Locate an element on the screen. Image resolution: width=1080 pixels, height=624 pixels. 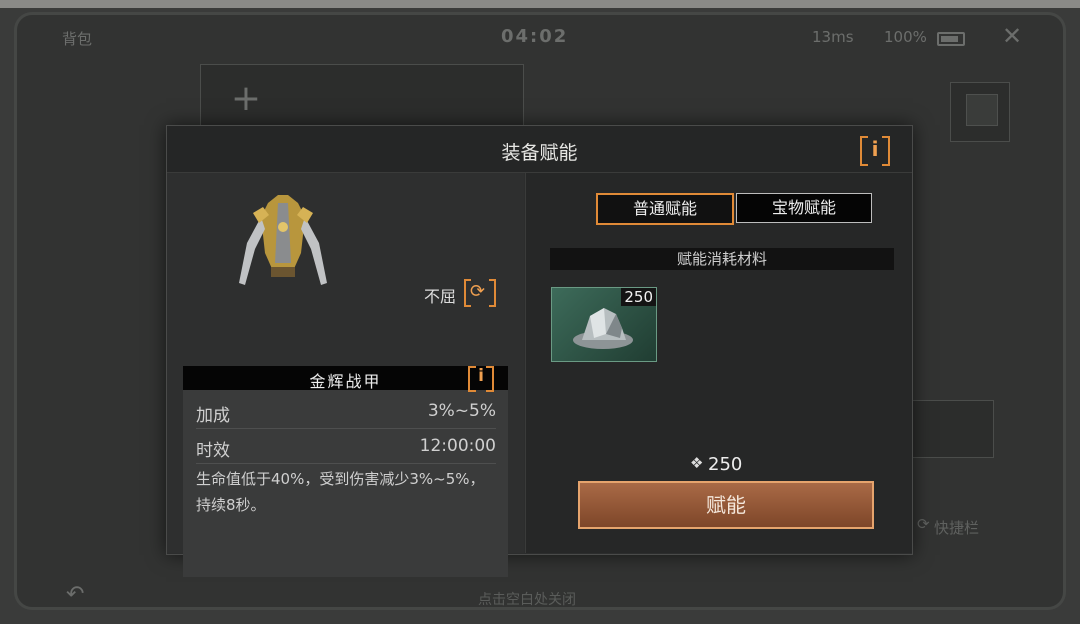
stat-label: 时效 is located at coordinates (213, 451).